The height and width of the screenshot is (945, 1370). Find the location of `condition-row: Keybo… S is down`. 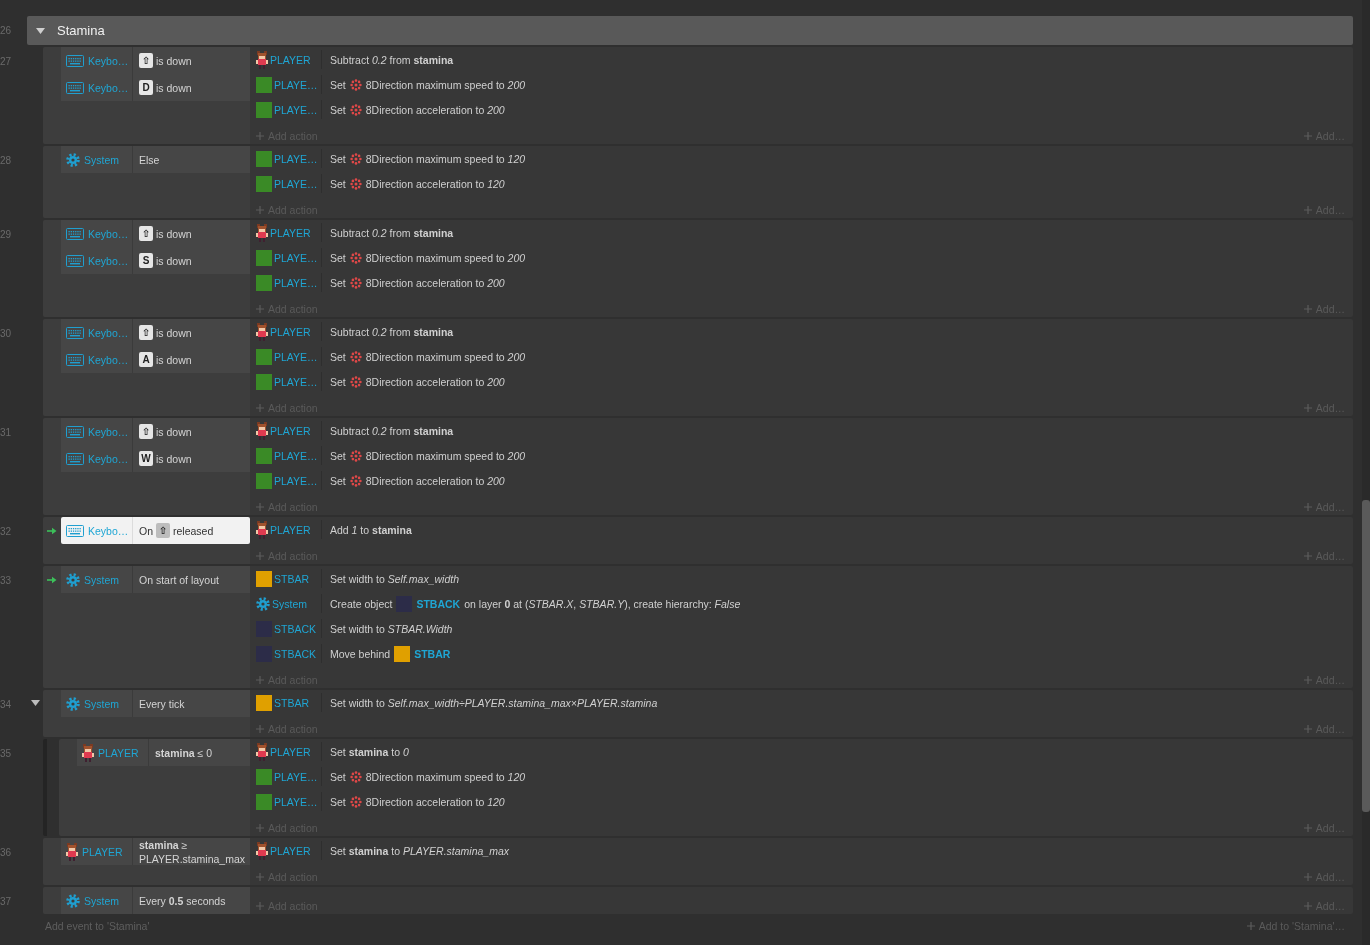

condition-row: Keybo… S is down is located at coordinates (155, 260).